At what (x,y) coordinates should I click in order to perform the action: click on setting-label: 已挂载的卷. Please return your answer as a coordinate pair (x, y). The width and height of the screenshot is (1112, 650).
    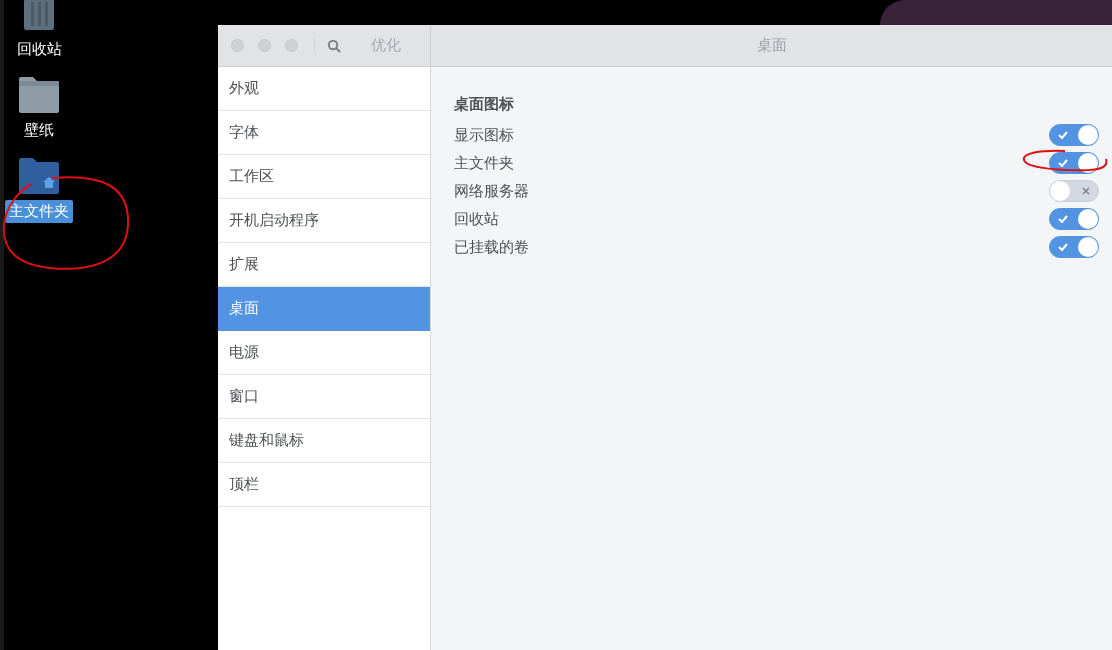
    Looking at the image, I should click on (491, 247).